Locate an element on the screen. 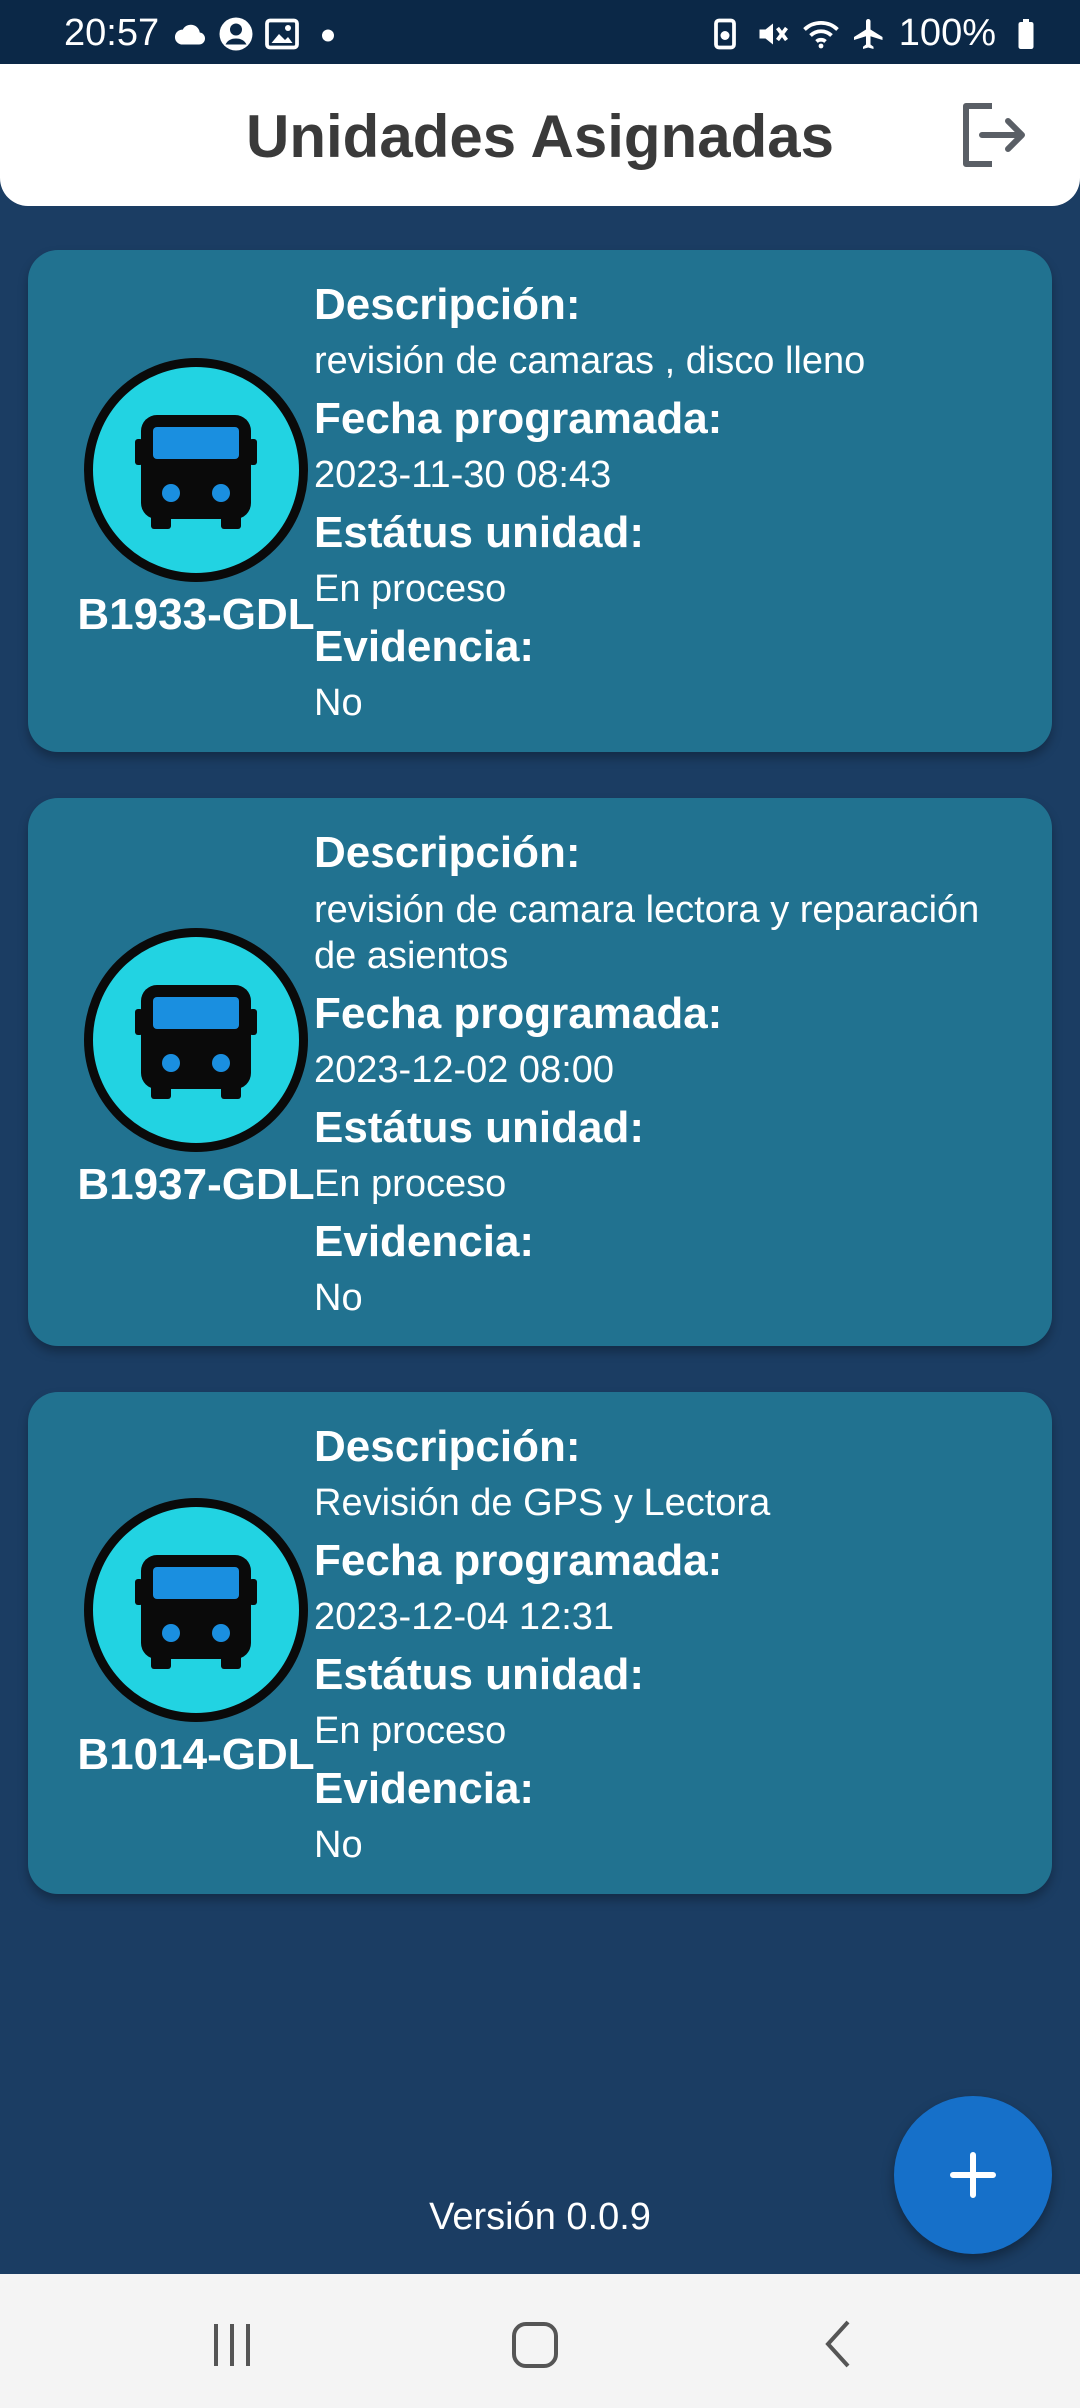 The height and width of the screenshot is (2408, 1080). unit-avatar-column: B1937-GDL is located at coordinates (196, 1072).